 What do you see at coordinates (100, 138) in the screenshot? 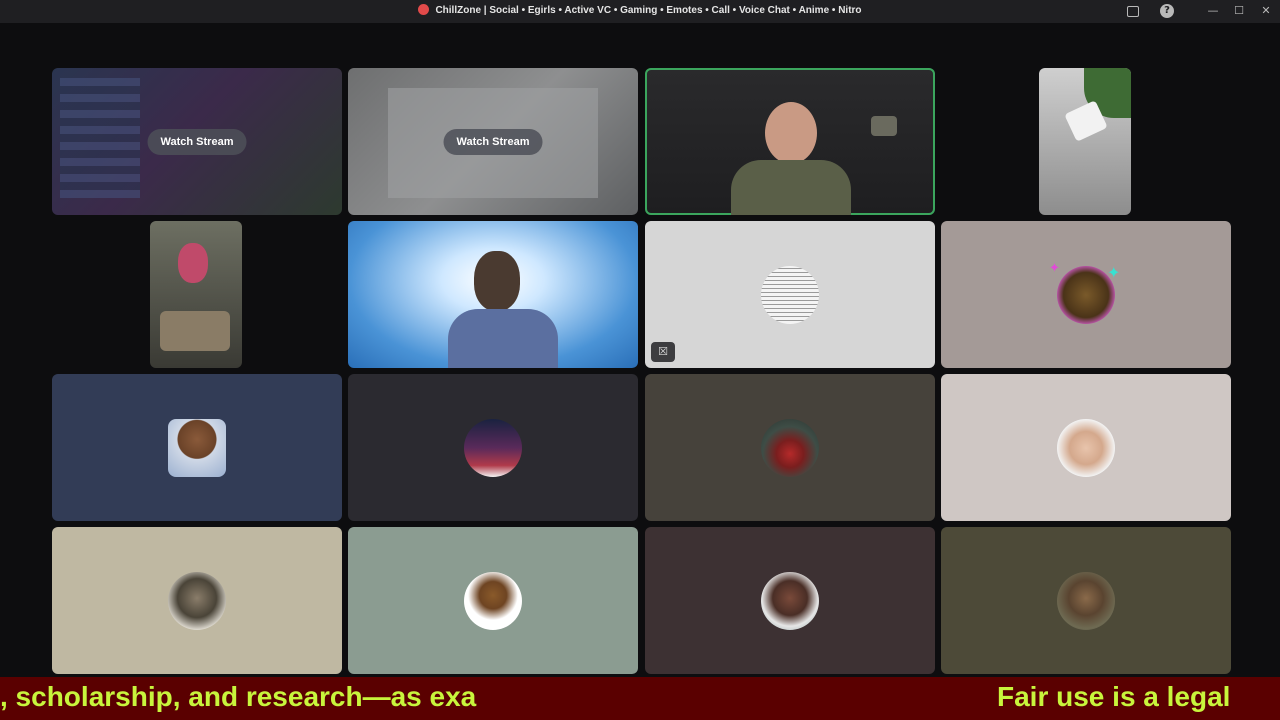
I see `stream-preview` at bounding box center [100, 138].